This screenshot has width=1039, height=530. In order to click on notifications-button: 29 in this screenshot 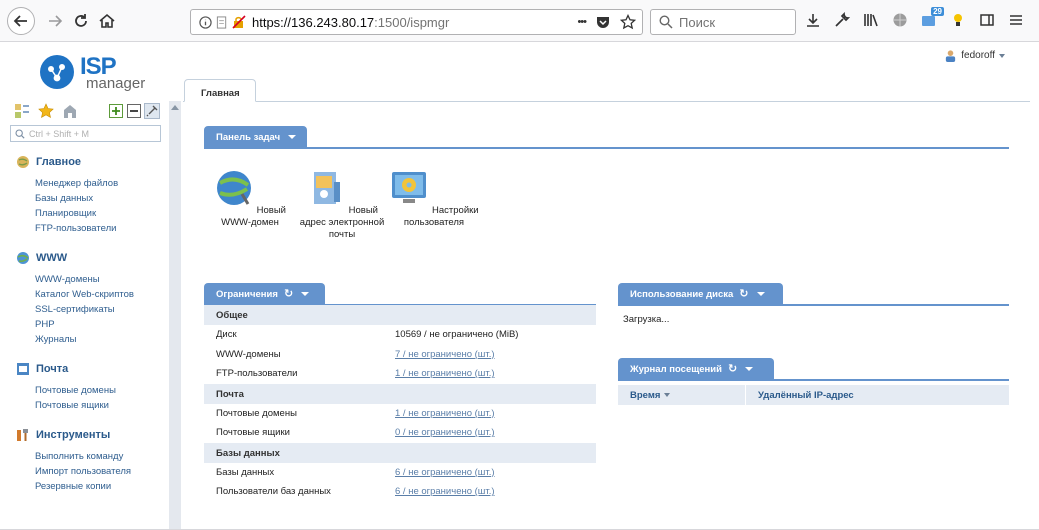, I will do `click(932, 18)`.